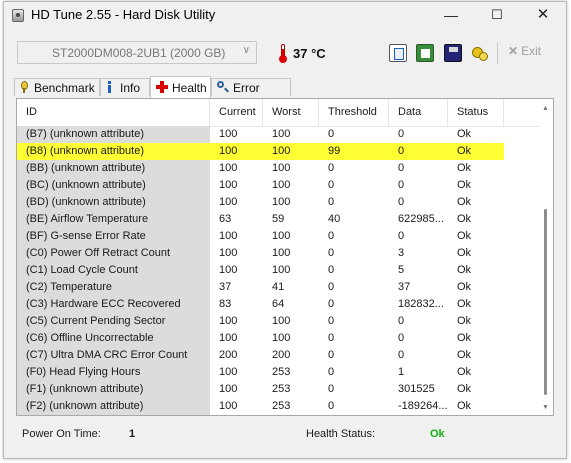 This screenshot has width=571, height=463. I want to click on copy-info-icon, so click(425, 53).